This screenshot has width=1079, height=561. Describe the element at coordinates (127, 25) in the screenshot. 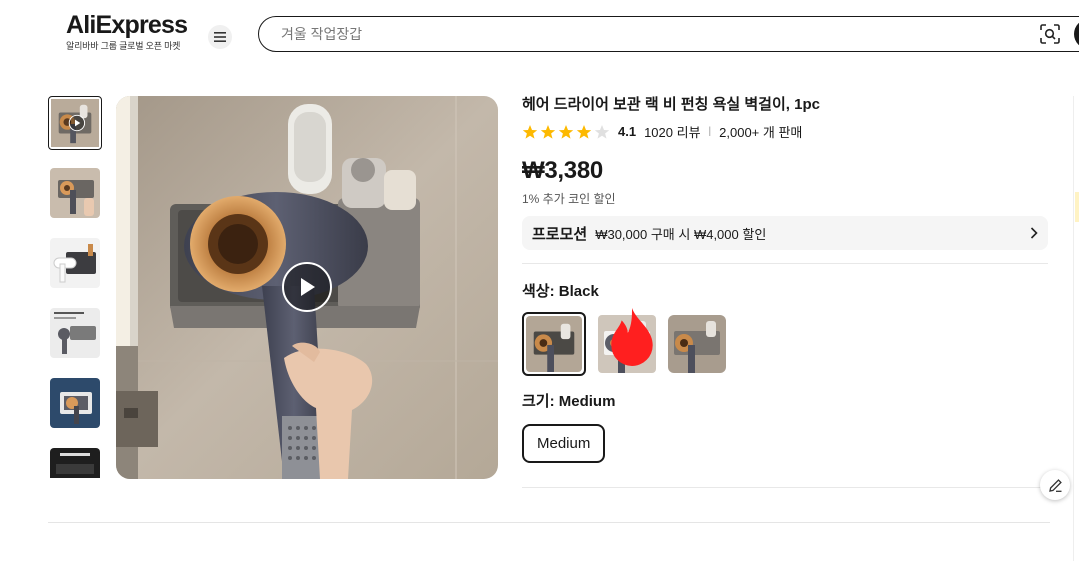

I see `logo-text: AliExpress` at that location.